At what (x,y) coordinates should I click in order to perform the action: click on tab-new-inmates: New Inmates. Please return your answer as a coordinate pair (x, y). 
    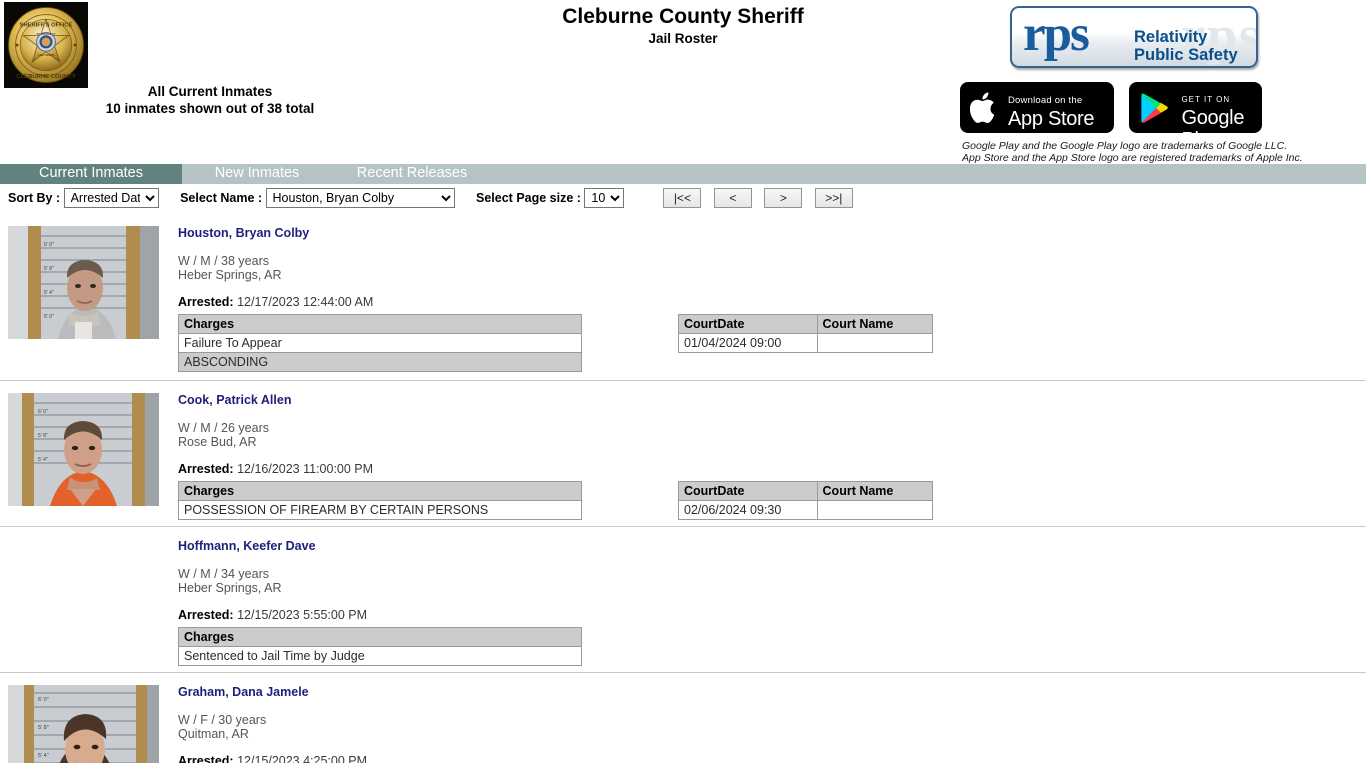
    Looking at the image, I should click on (257, 174).